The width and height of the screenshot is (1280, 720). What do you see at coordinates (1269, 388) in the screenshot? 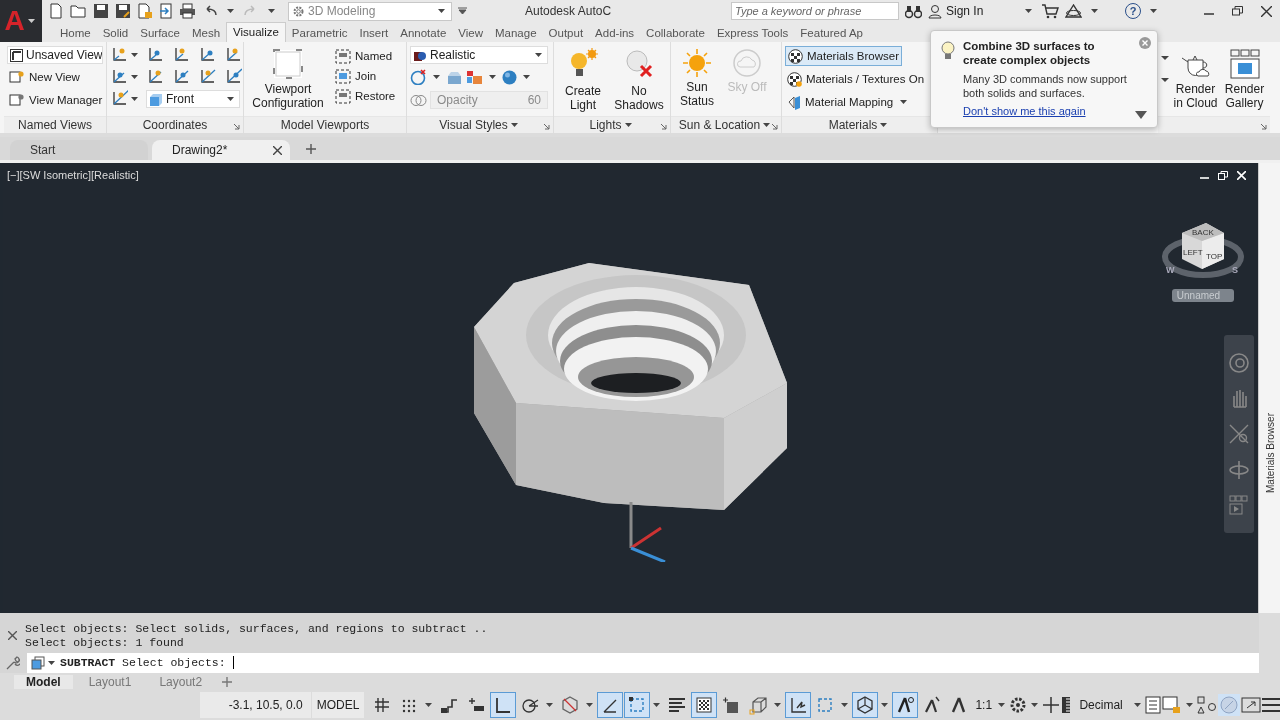
I see `palette-strip: Materials Browser` at bounding box center [1269, 388].